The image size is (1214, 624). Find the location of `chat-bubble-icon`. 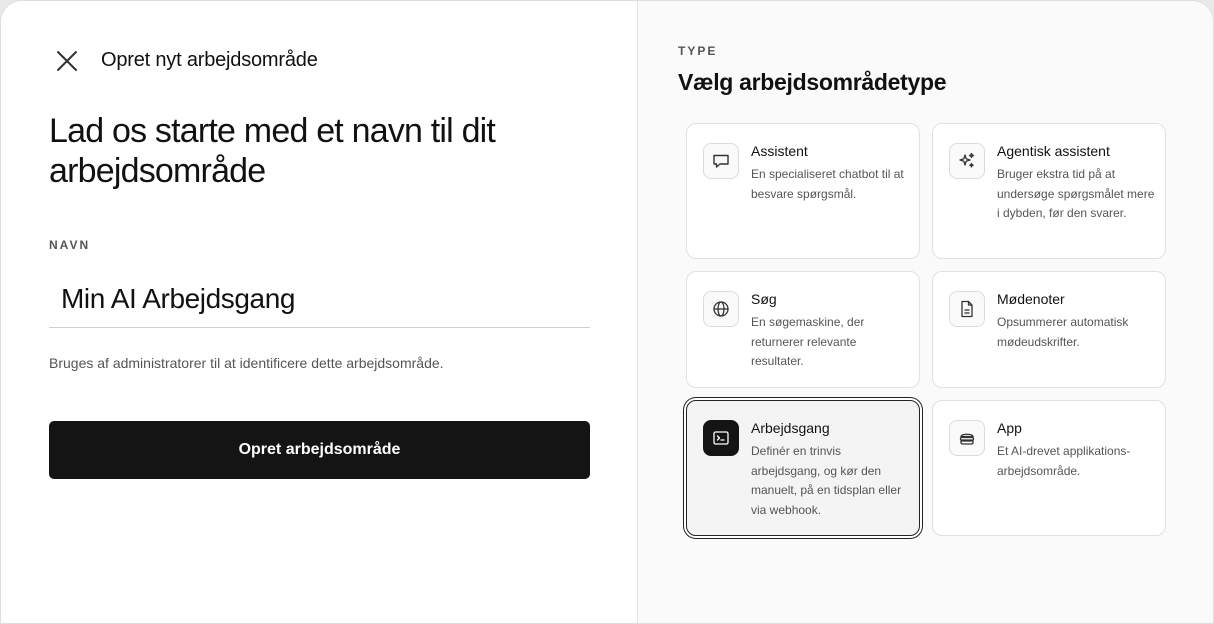

chat-bubble-icon is located at coordinates (721, 161).